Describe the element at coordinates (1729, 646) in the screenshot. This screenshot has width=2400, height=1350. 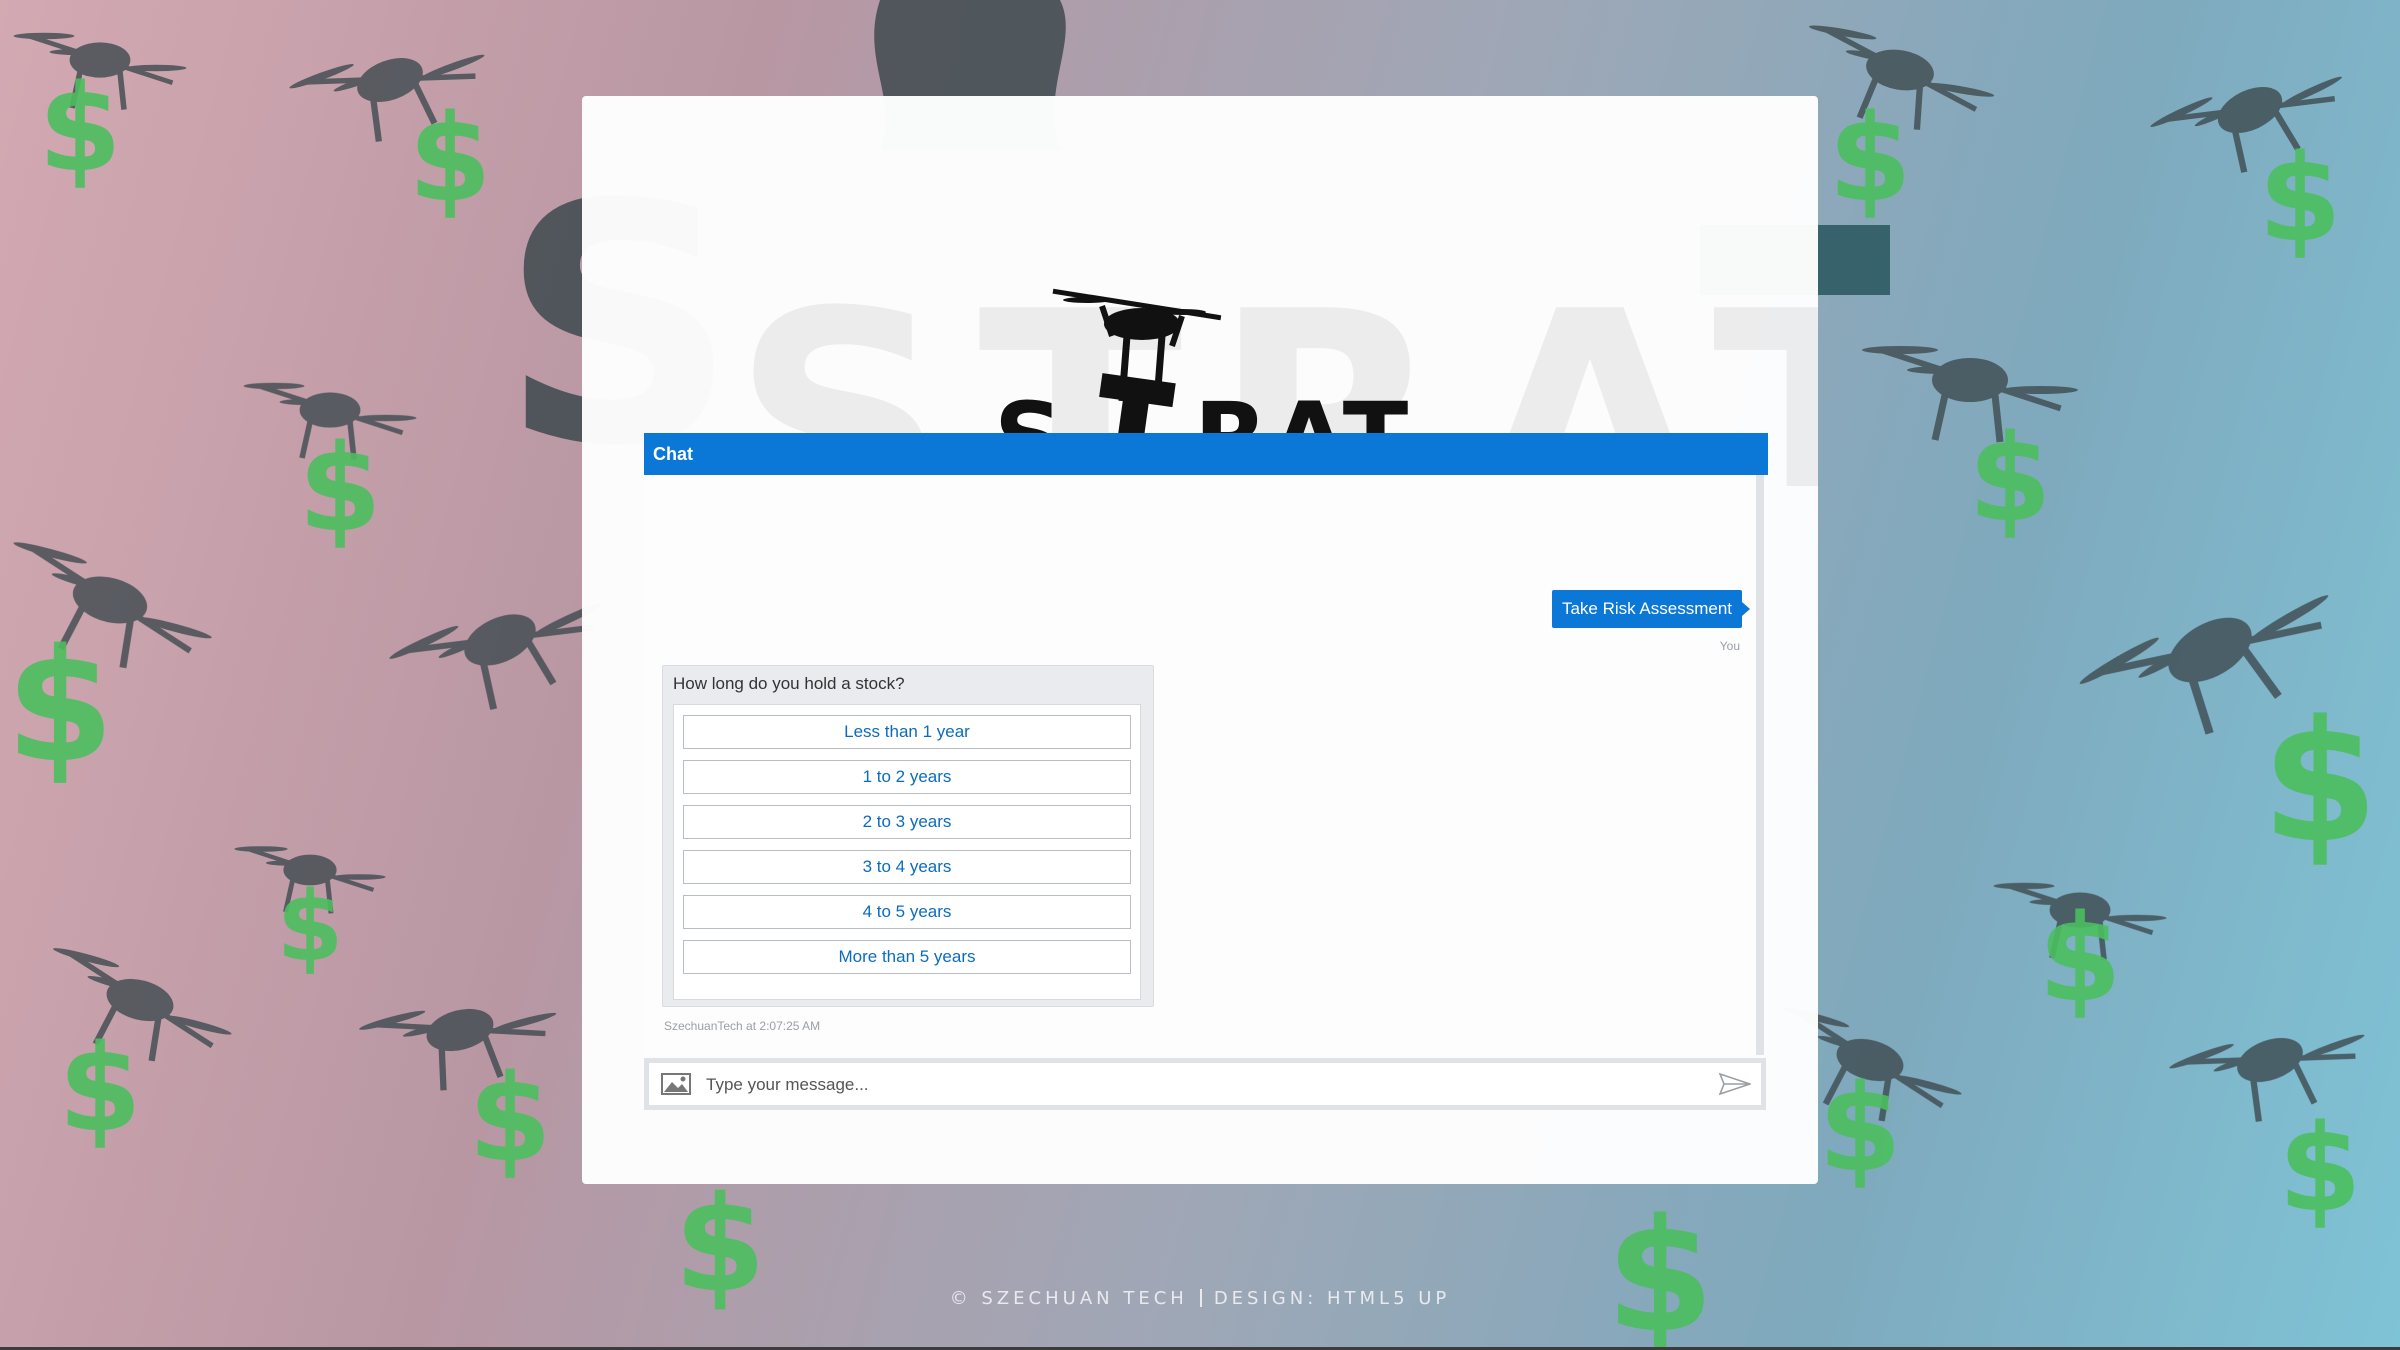
I see `user-message-sender: You` at that location.